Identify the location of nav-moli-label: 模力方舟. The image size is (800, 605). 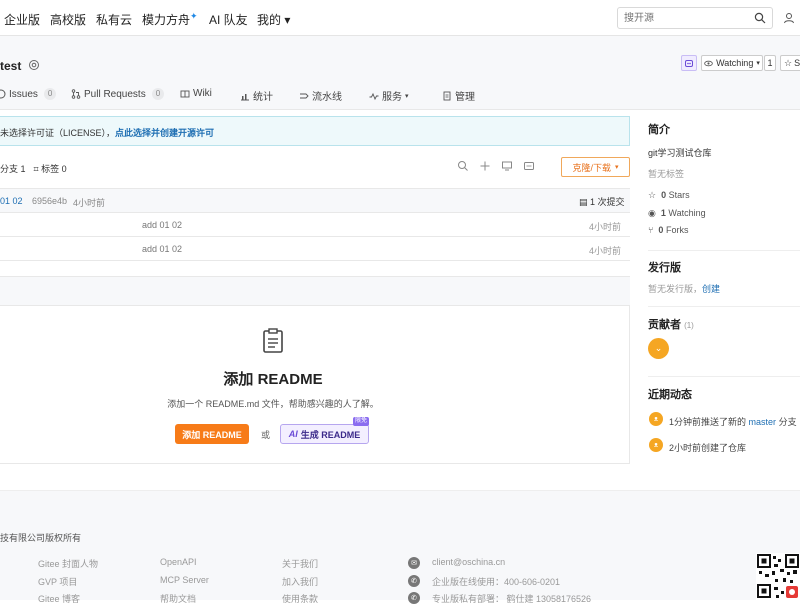
(166, 20).